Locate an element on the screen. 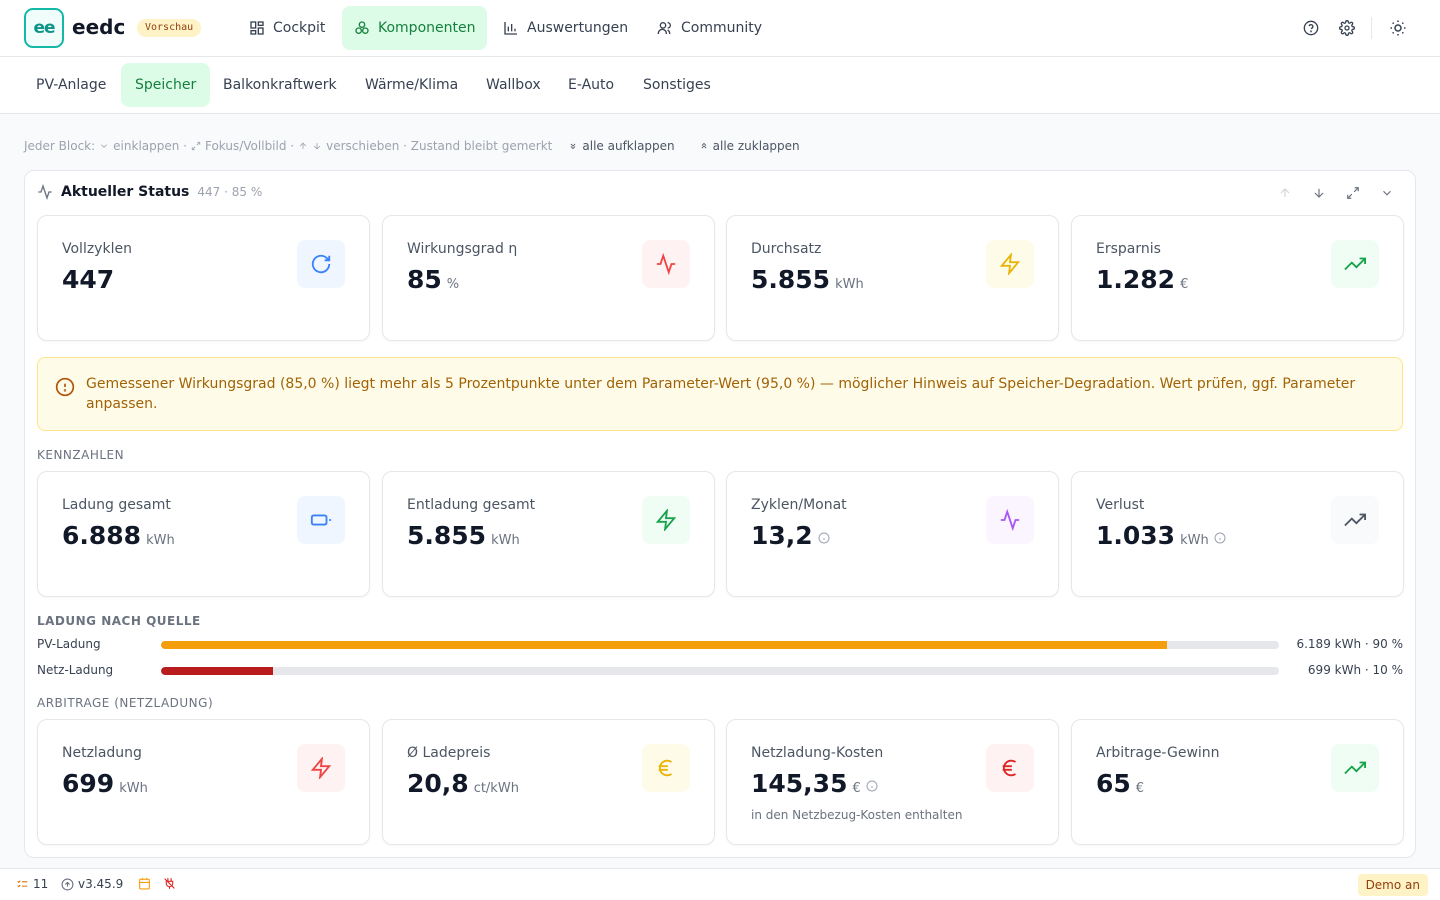  demo-toggle: Demo an is located at coordinates (1392, 885).